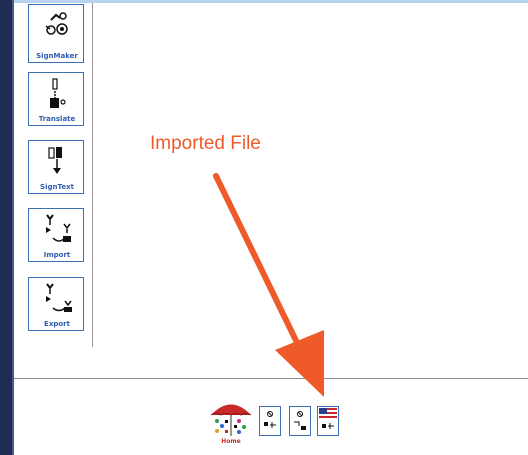 The height and width of the screenshot is (455, 528). I want to click on home-button: Home, so click(231, 424).